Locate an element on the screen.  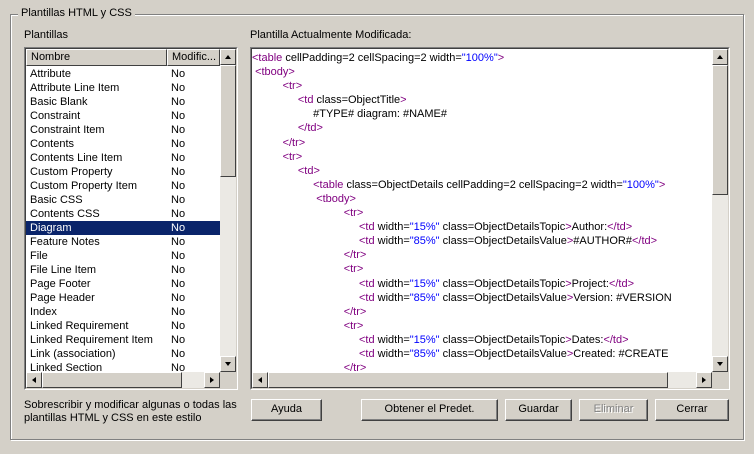
editor-scroll-left-button is located at coordinates (260, 380).